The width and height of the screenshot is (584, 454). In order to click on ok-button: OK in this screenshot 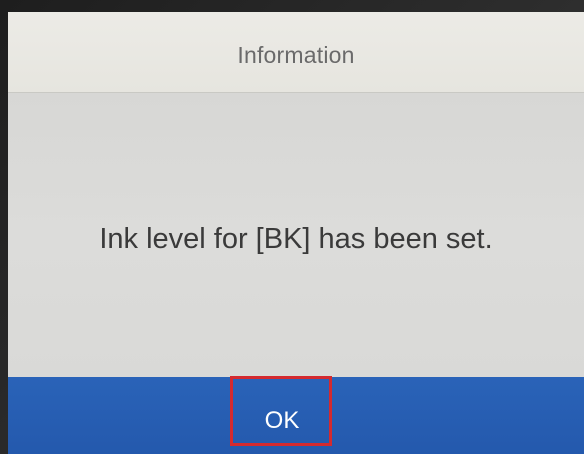, I will do `click(282, 421)`.